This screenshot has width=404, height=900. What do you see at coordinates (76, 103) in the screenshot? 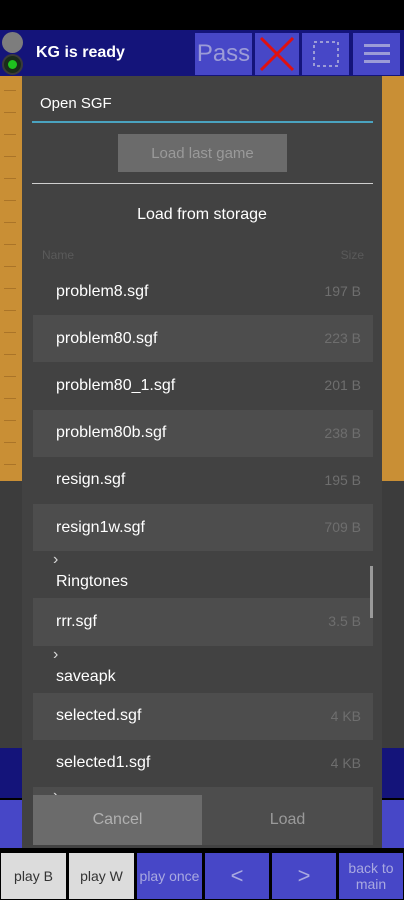
I see `dialog-title: Open SGF` at bounding box center [76, 103].